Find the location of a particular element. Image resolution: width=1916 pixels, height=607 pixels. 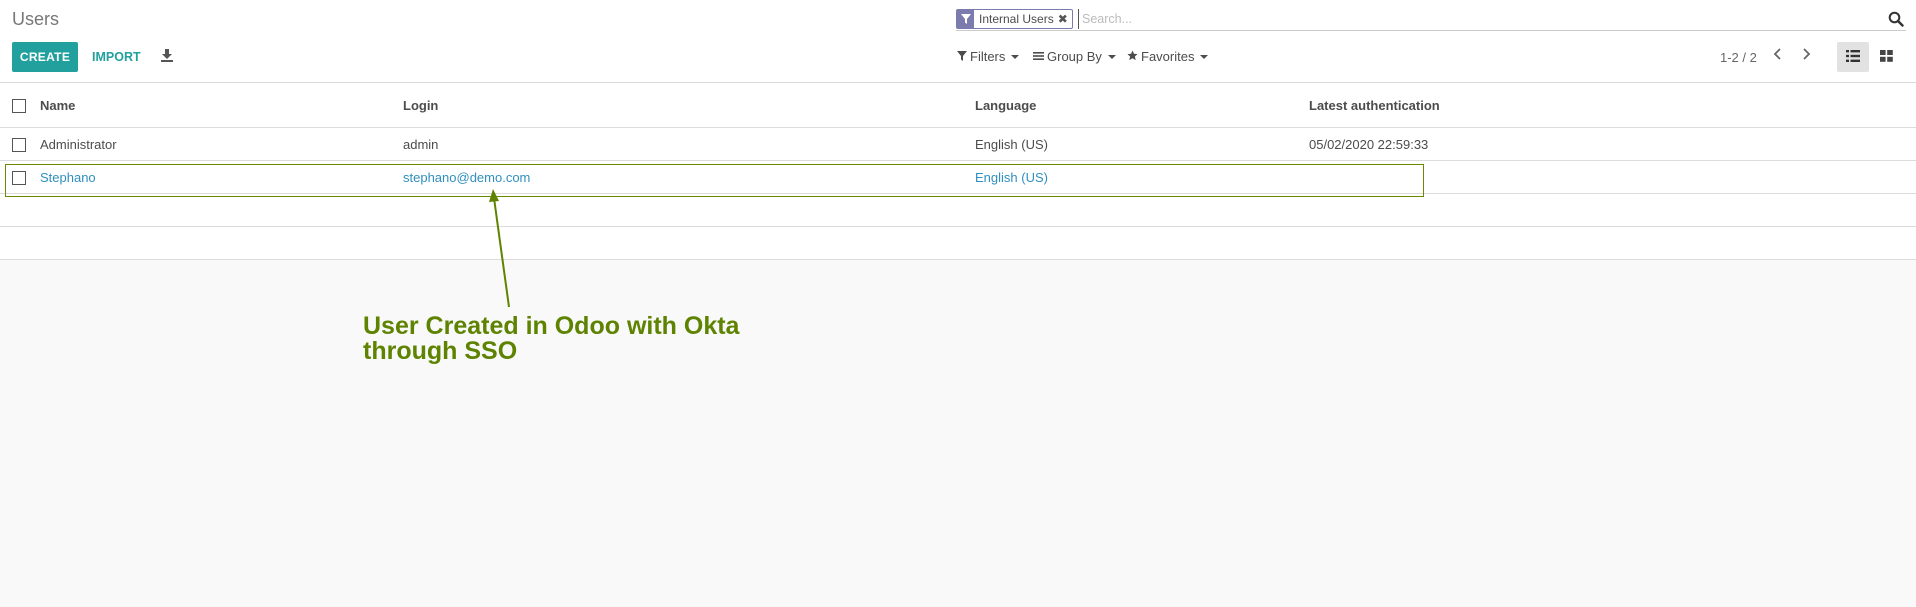

favorites-label: Favorites is located at coordinates (1168, 56).